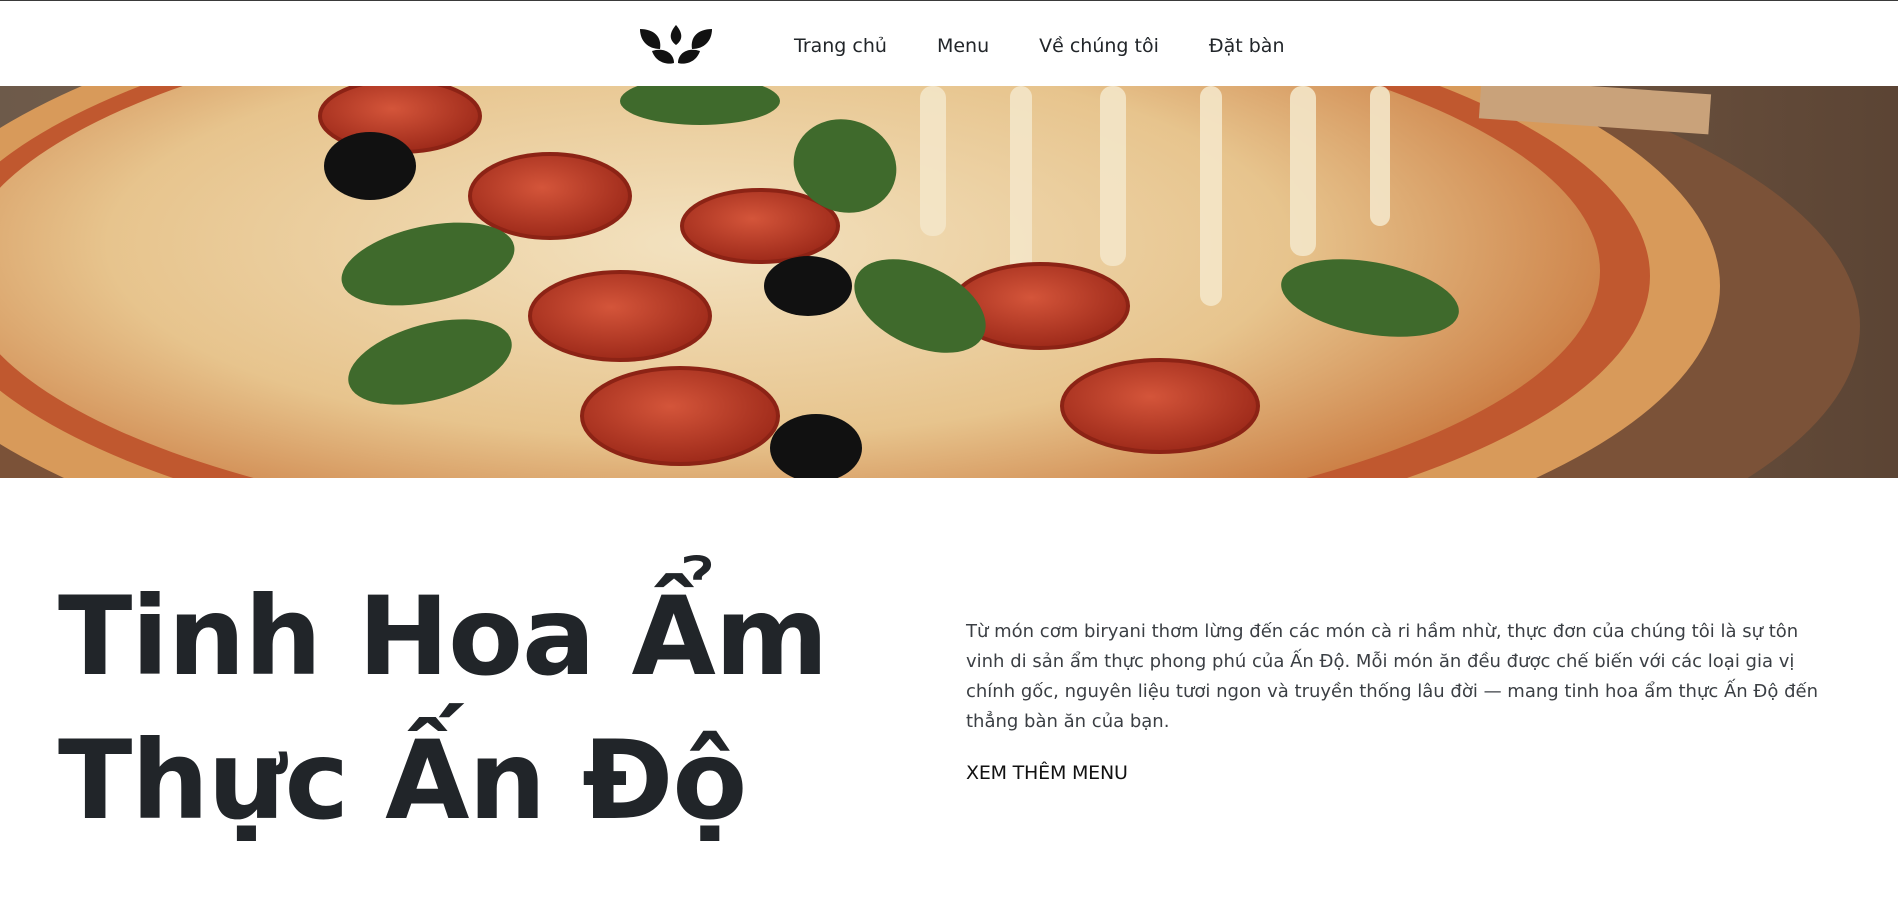  I want to click on lotus-leaves-icon, so click(676, 44).